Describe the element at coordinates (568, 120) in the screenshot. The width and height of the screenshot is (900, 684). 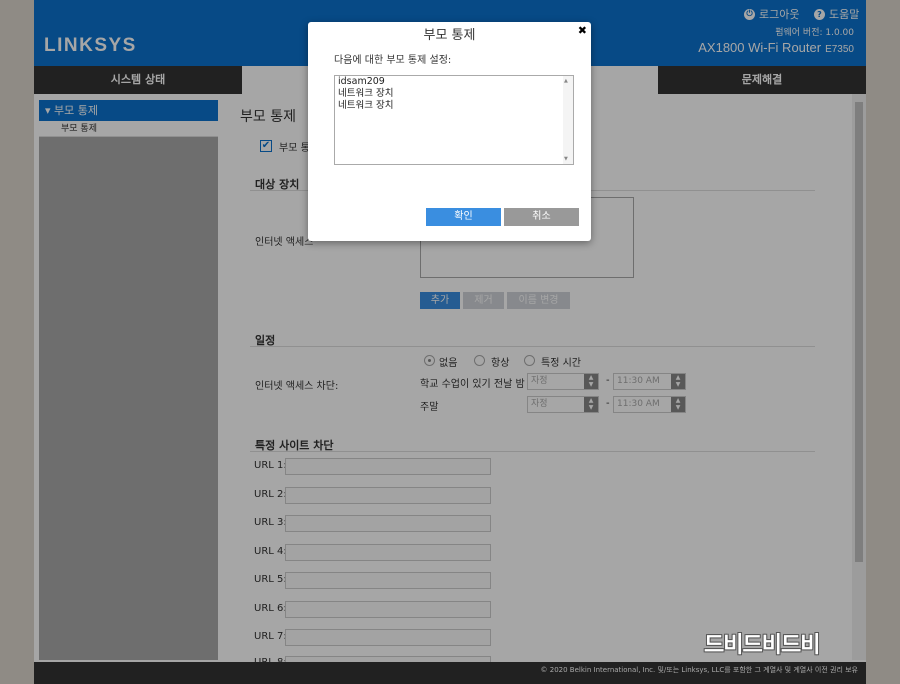
I see `list-scrollbar: ▲ ▼` at that location.